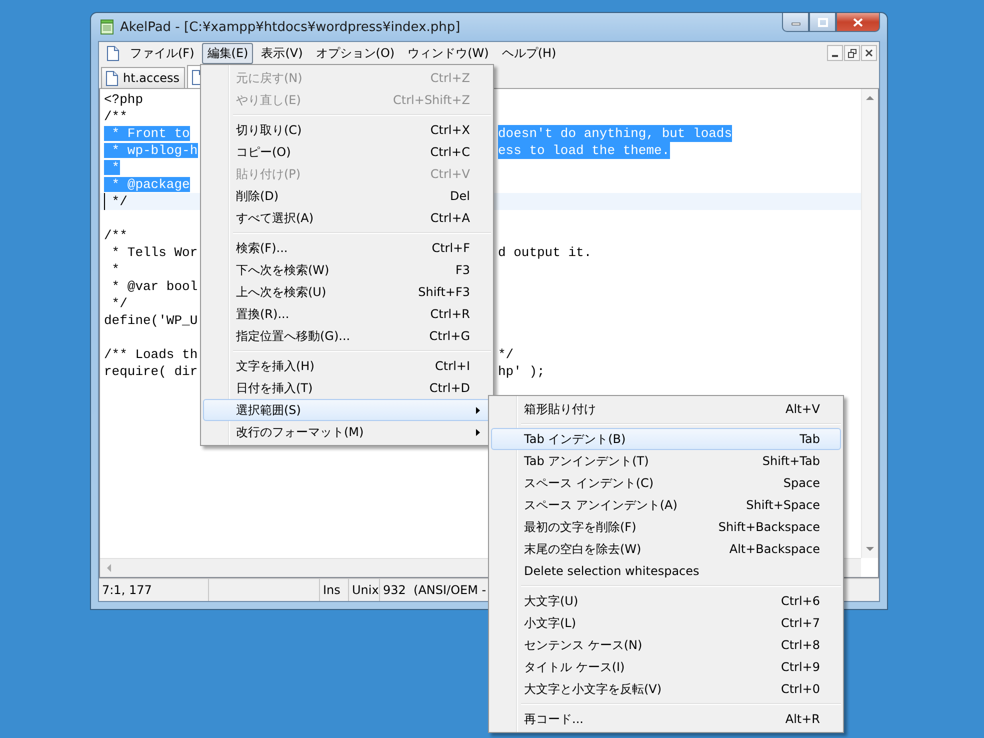  I want to click on menu-item: Tab インデント(B) Tab, so click(666, 439).